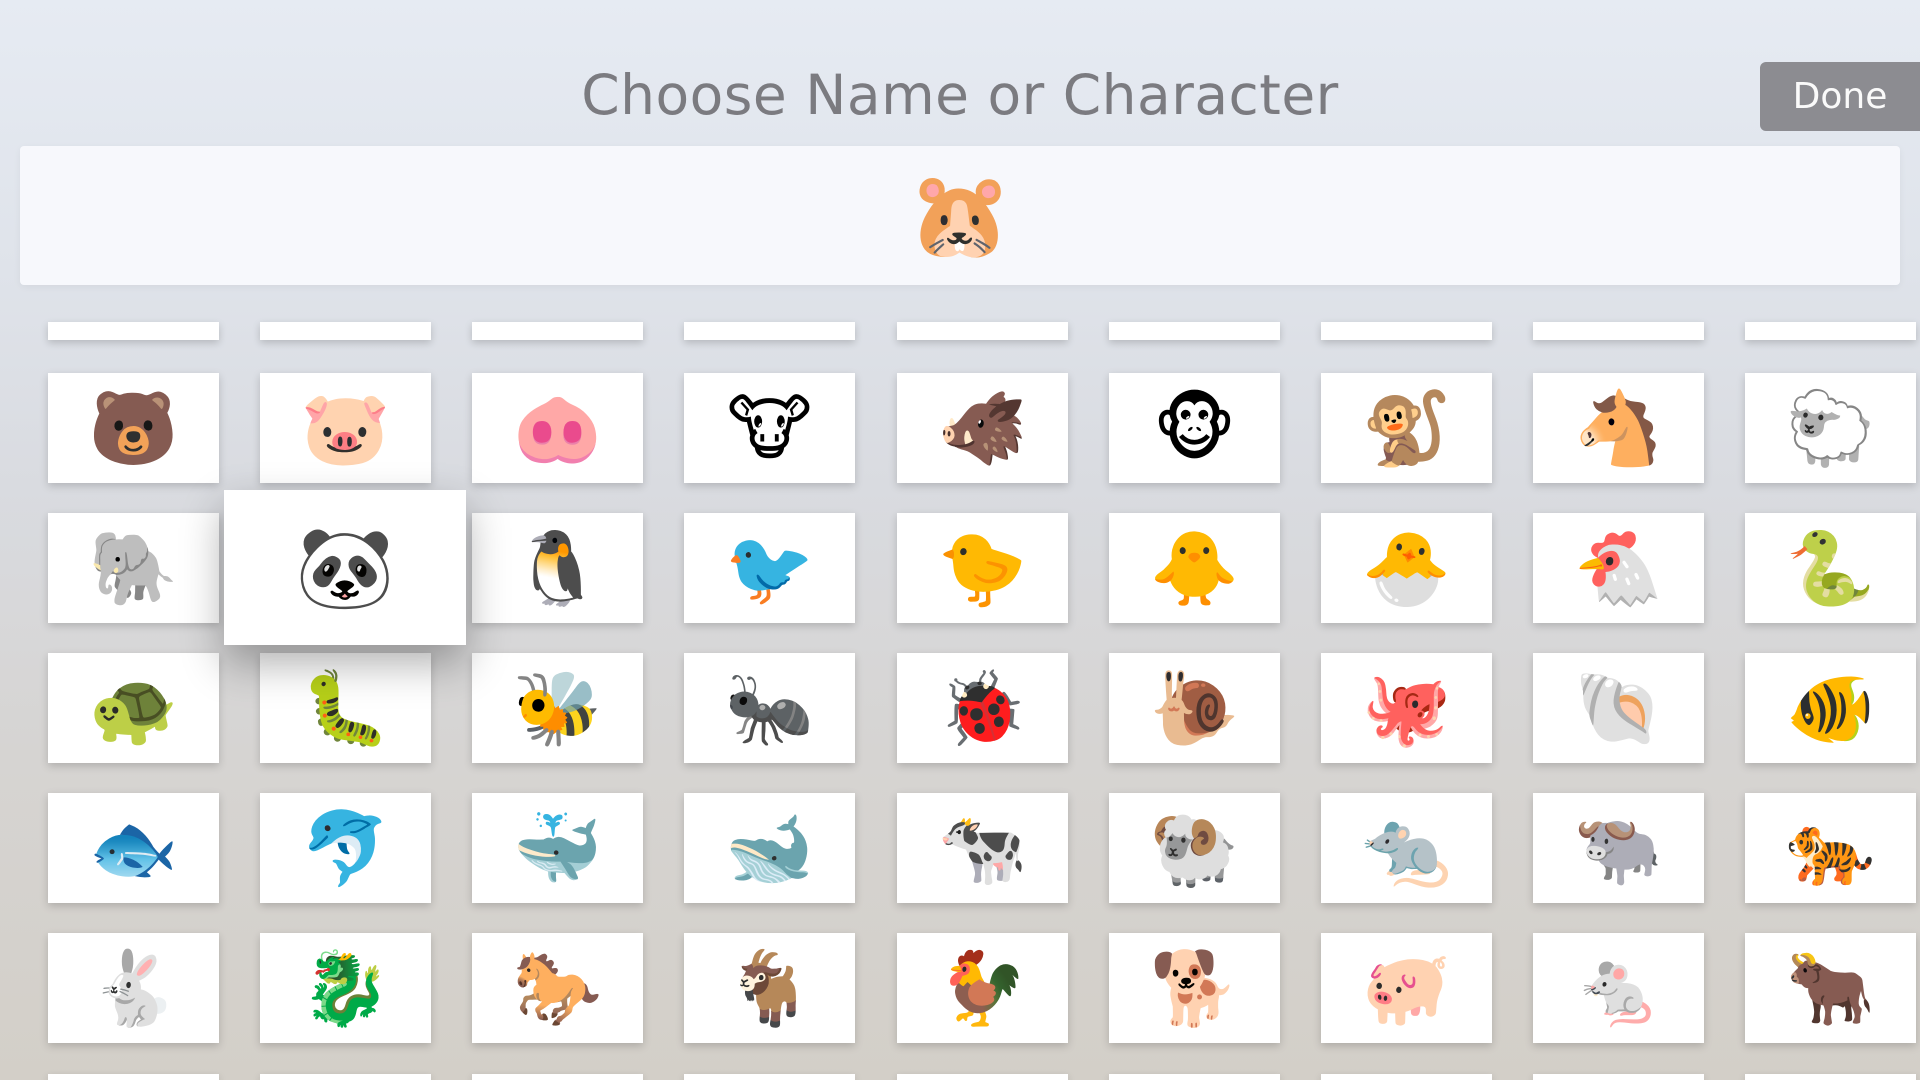 The height and width of the screenshot is (1080, 1920). I want to click on character-tile: 🐽, so click(557, 428).